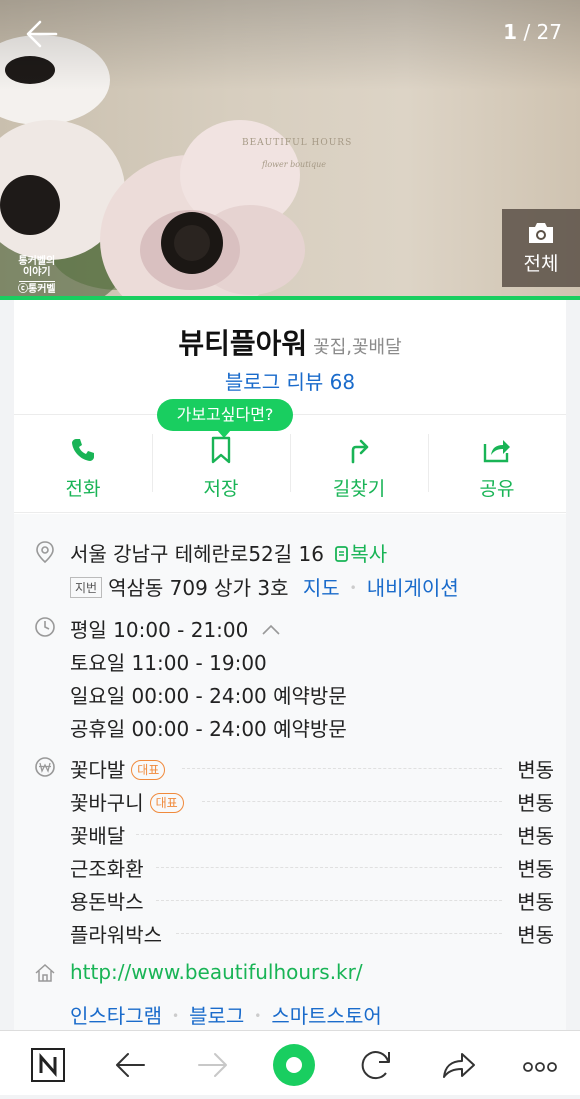 Image resolution: width=580 pixels, height=1099 pixels. What do you see at coordinates (221, 469) in the screenshot?
I see `save-button: 저장` at bounding box center [221, 469].